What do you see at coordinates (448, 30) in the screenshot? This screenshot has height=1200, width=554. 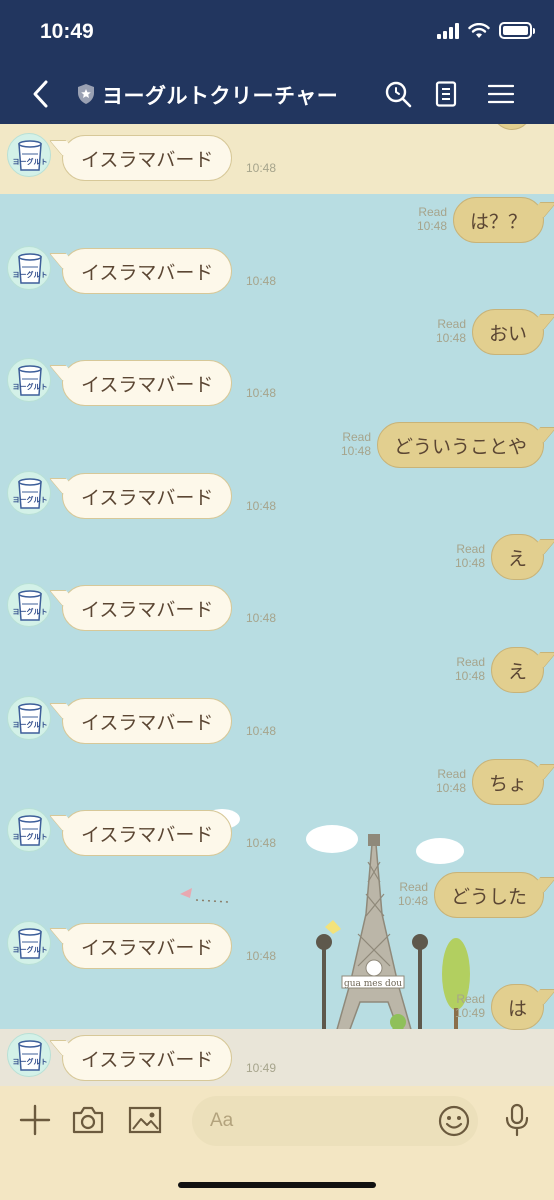 I see `cellular-signal-icon` at bounding box center [448, 30].